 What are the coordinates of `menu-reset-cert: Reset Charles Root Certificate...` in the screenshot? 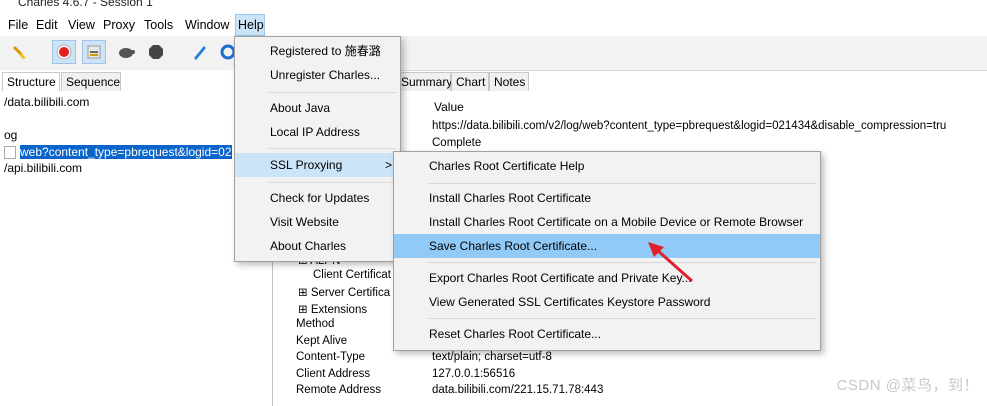 It's located at (607, 334).